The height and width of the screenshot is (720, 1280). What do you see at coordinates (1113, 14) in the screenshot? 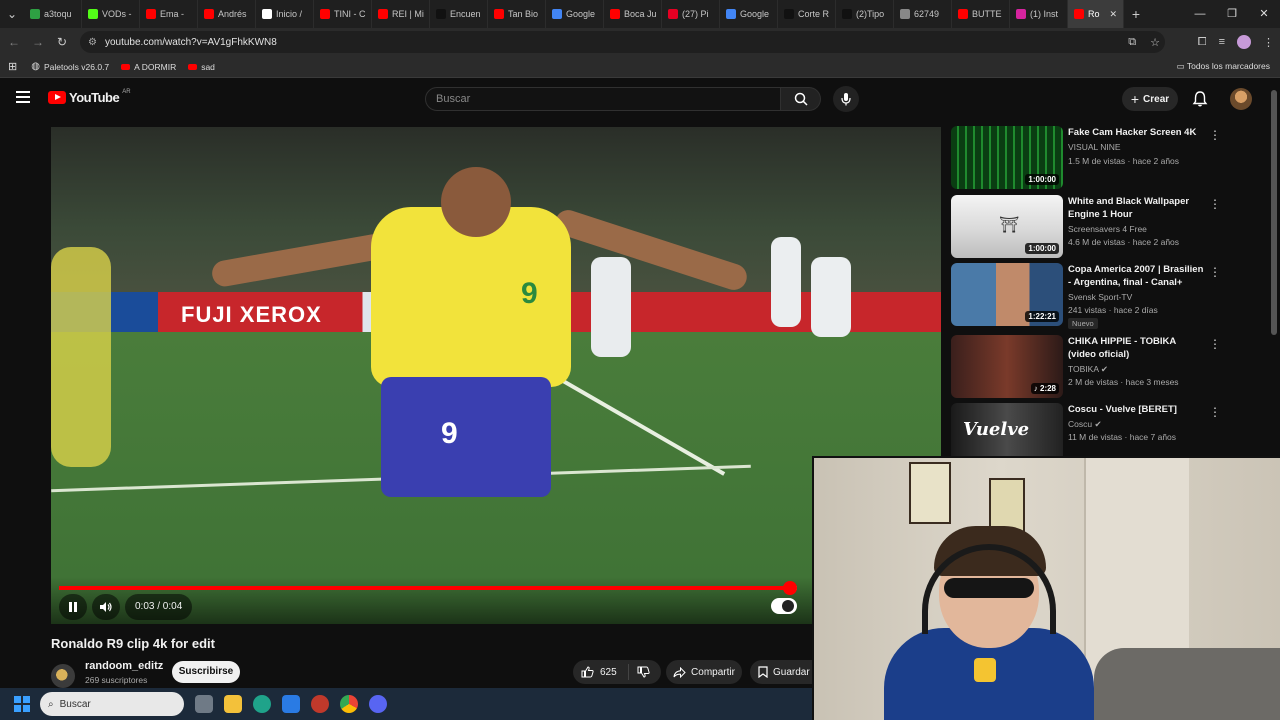
I see `close-tab-icon: ✕` at bounding box center [1113, 14].